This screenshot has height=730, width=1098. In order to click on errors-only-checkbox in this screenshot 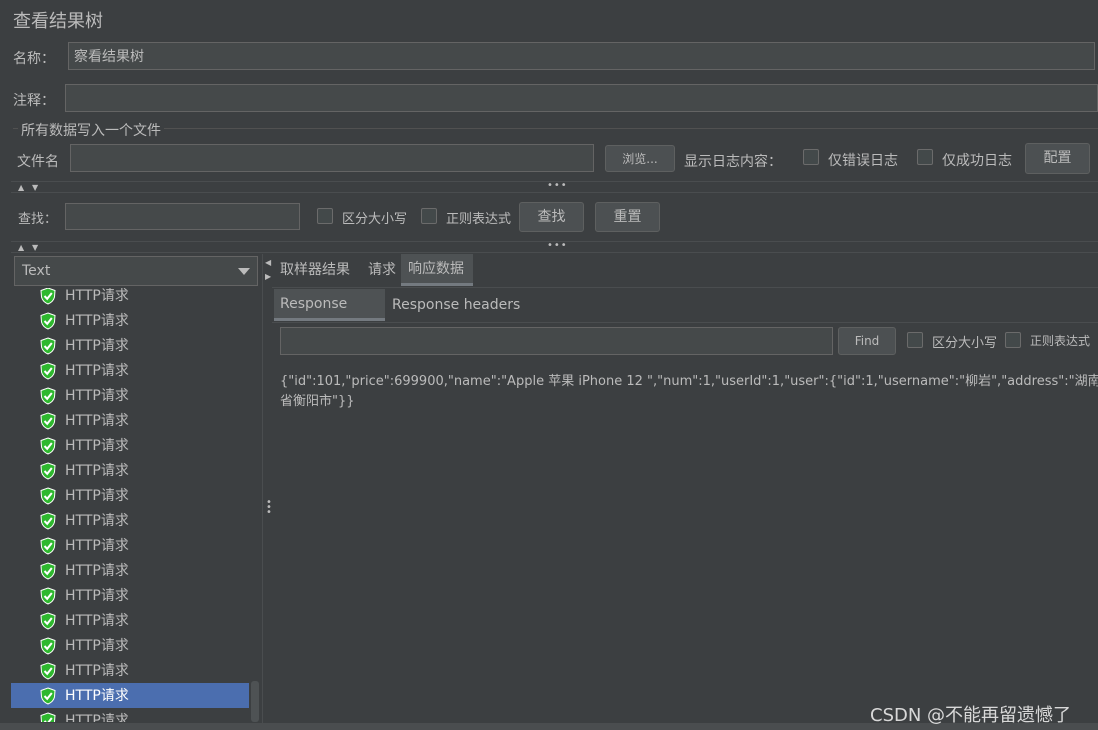, I will do `click(811, 157)`.